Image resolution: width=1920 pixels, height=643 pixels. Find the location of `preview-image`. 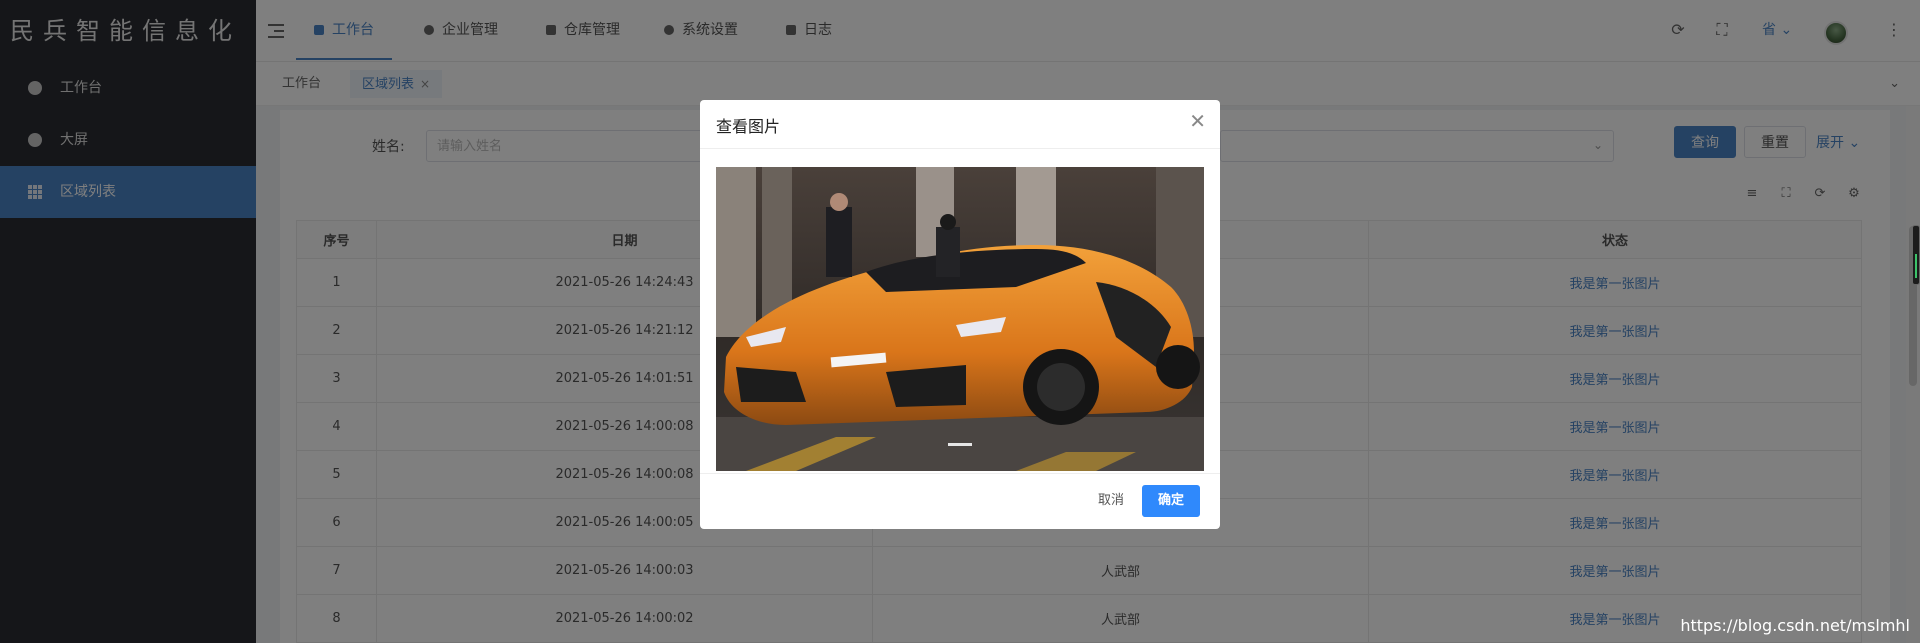

preview-image is located at coordinates (960, 319).